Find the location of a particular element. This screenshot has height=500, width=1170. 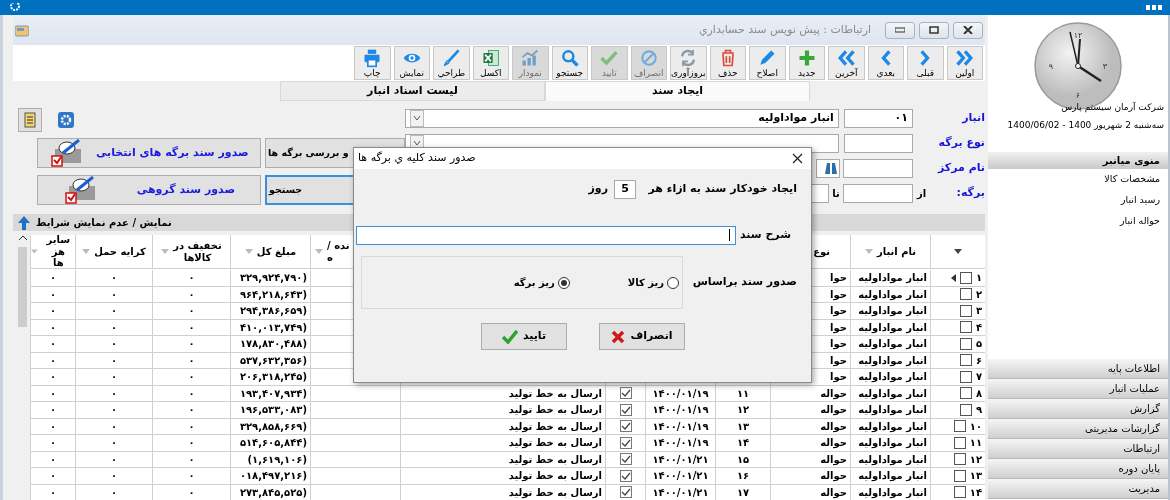

row-number-cell: ۲ is located at coordinates (957, 294).